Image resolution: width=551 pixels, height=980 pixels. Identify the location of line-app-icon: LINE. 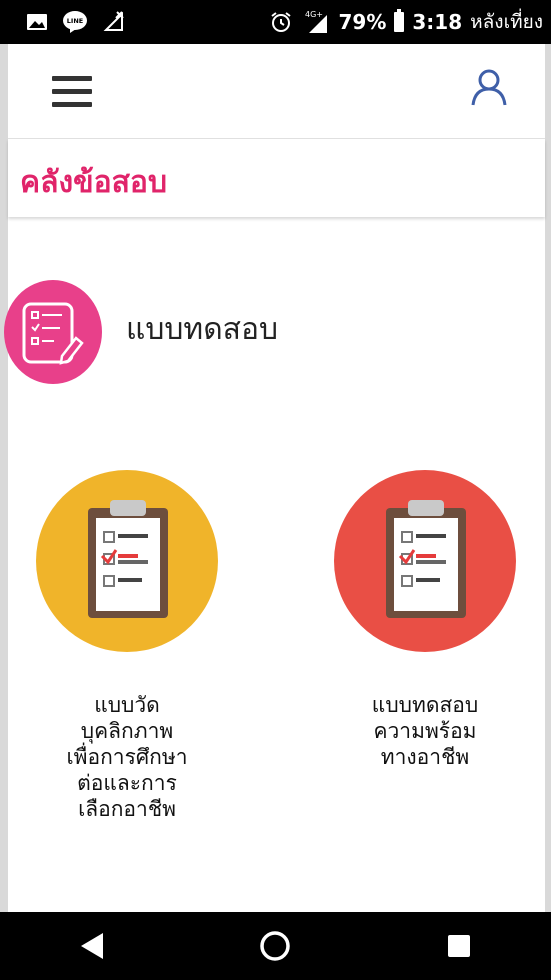
(75, 22).